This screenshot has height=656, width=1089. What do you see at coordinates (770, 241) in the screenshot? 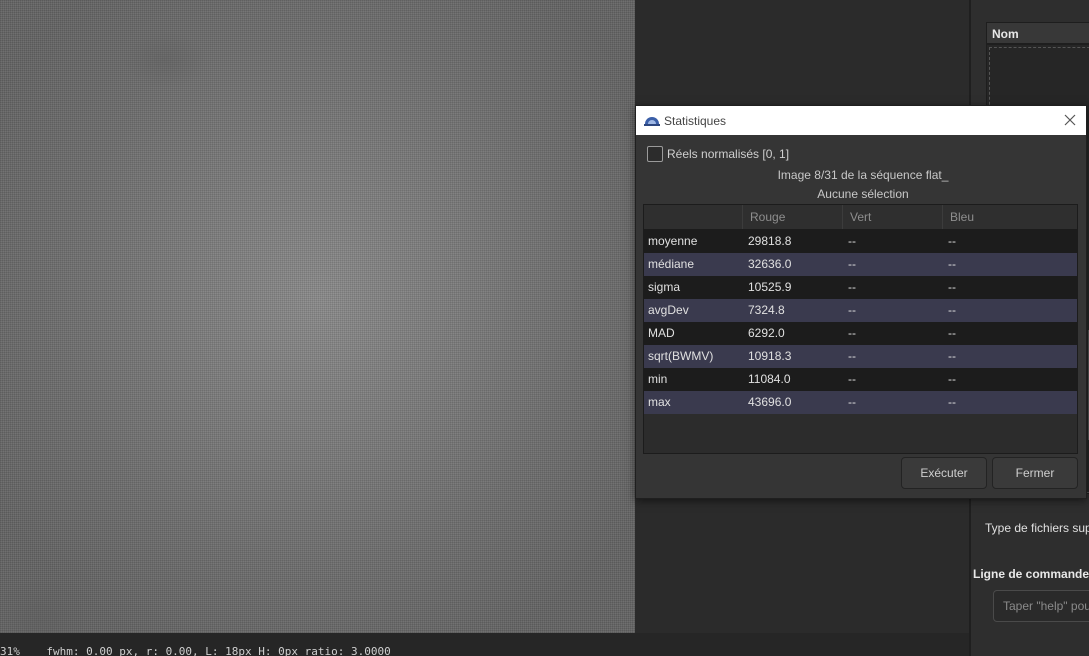
I see `cell-rouge: 29818.8` at bounding box center [770, 241].